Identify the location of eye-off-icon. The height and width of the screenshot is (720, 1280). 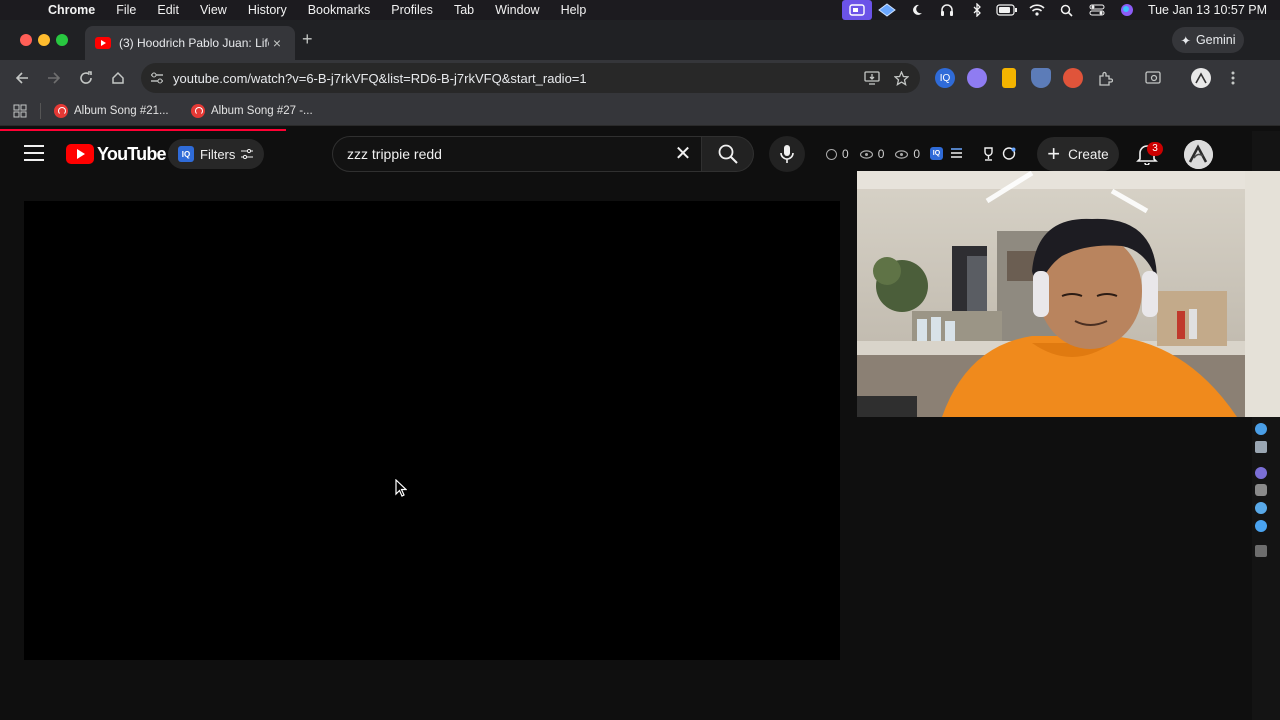
(902, 154).